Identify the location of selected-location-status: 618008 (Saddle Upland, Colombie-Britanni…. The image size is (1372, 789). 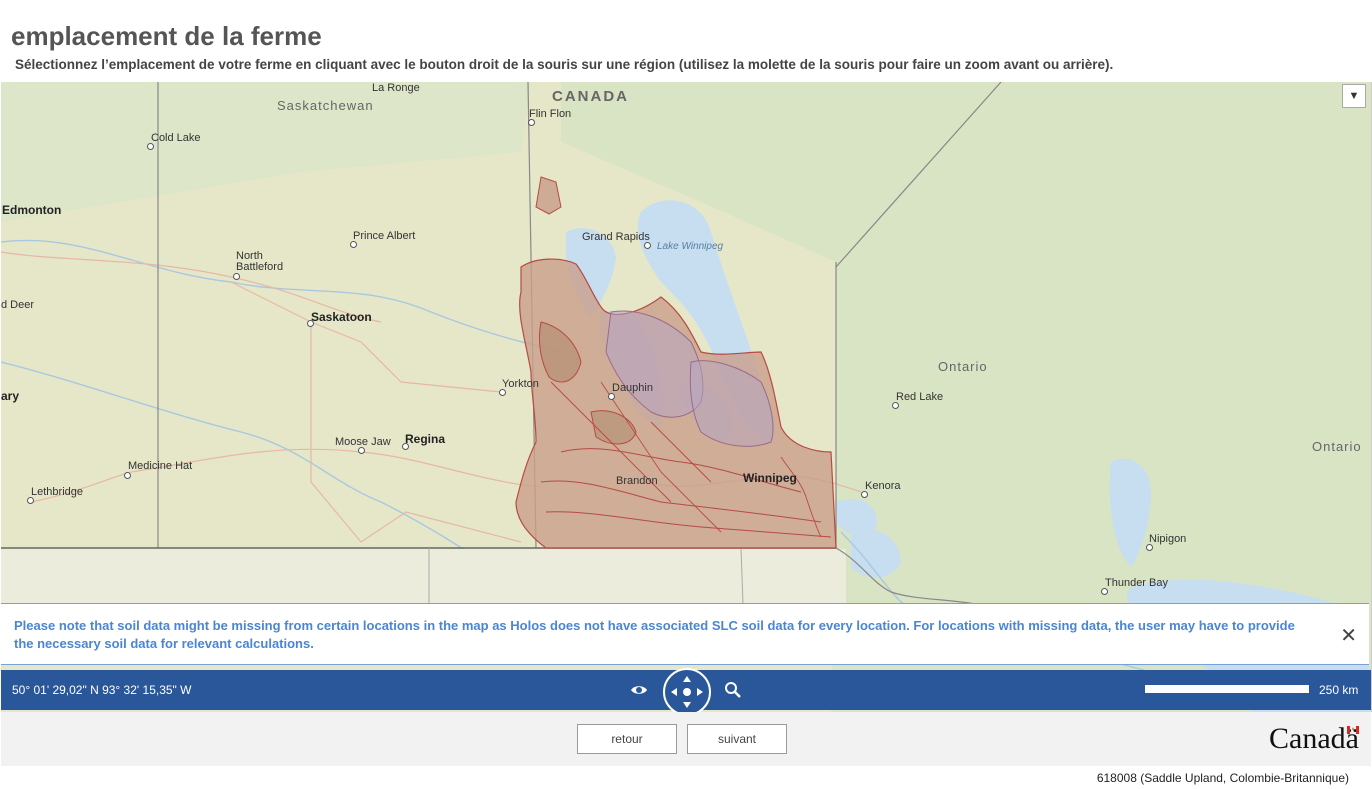
(1222, 778).